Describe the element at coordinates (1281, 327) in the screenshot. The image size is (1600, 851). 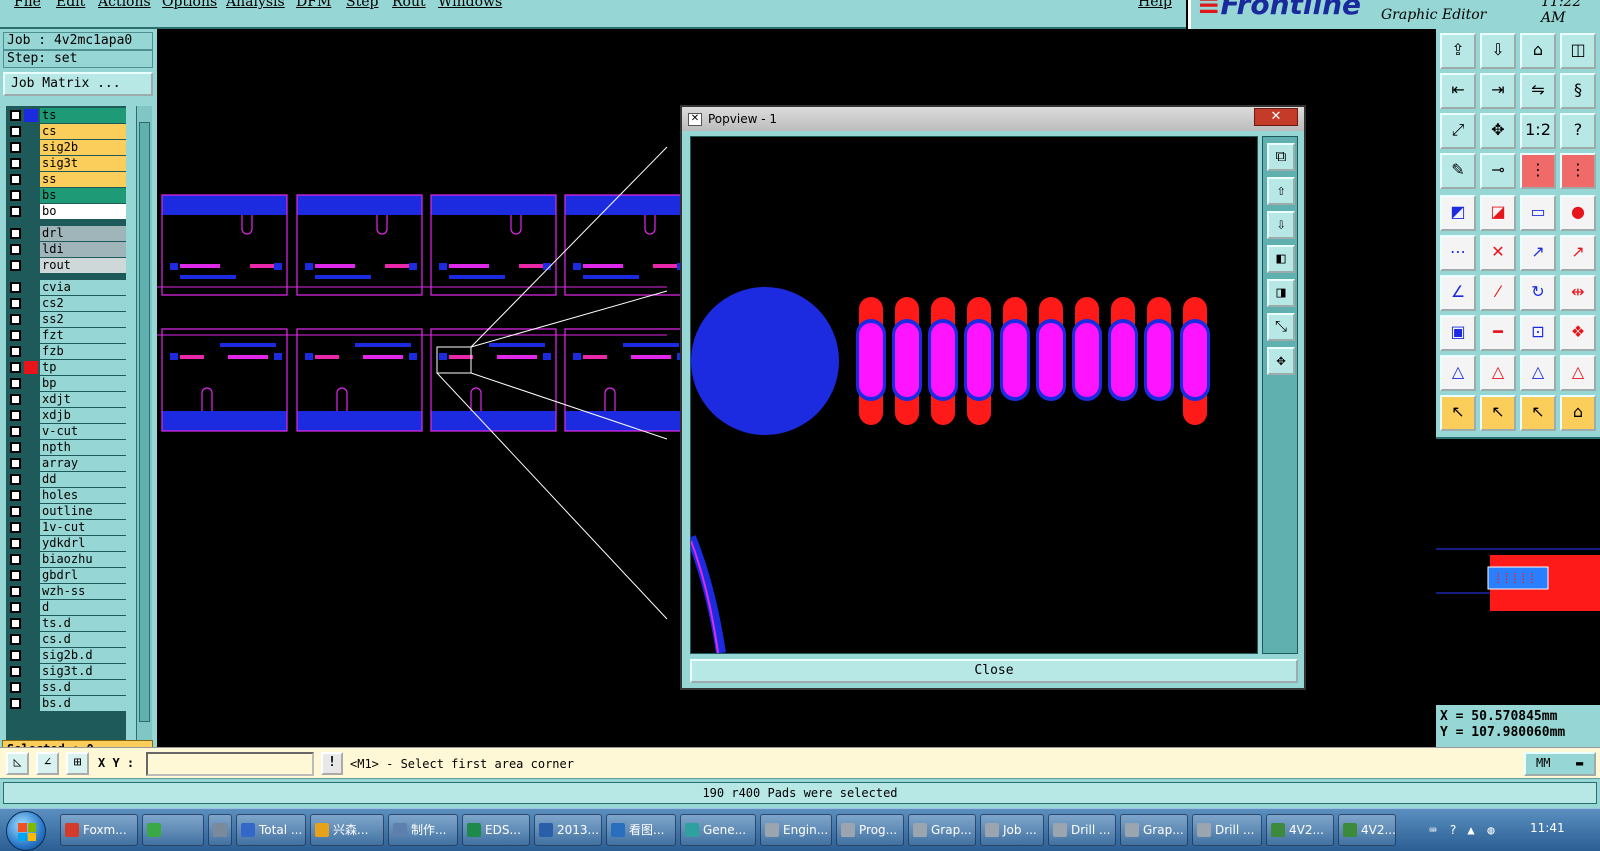
I see `zoom-out-icon: ⤡` at that location.